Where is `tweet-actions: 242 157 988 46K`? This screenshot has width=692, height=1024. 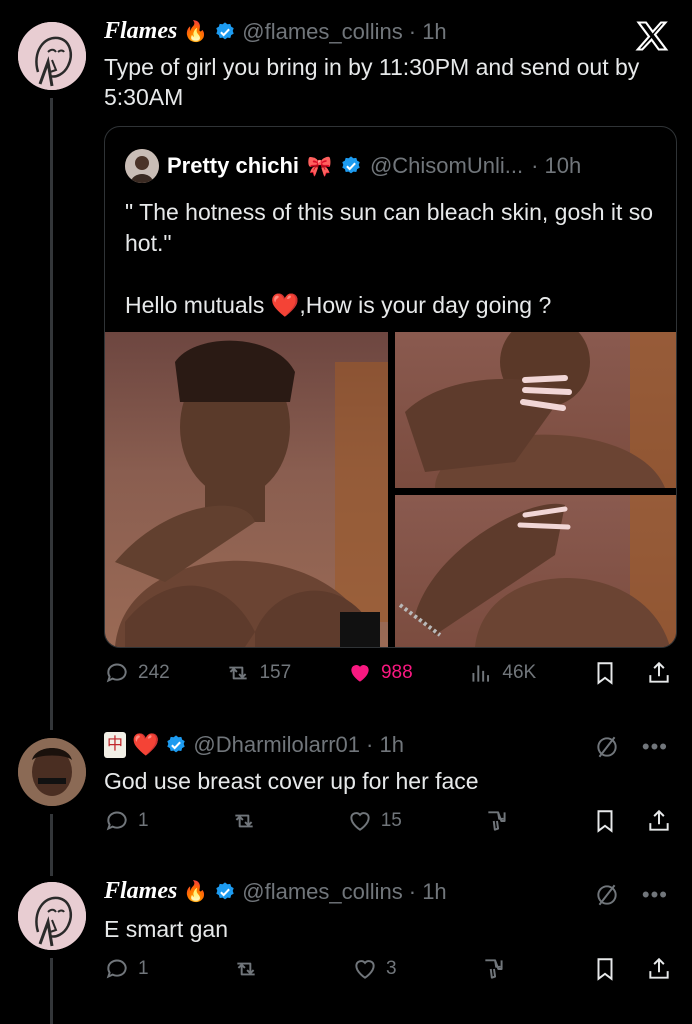
tweet-actions: 242 157 988 46K is located at coordinates (388, 673).